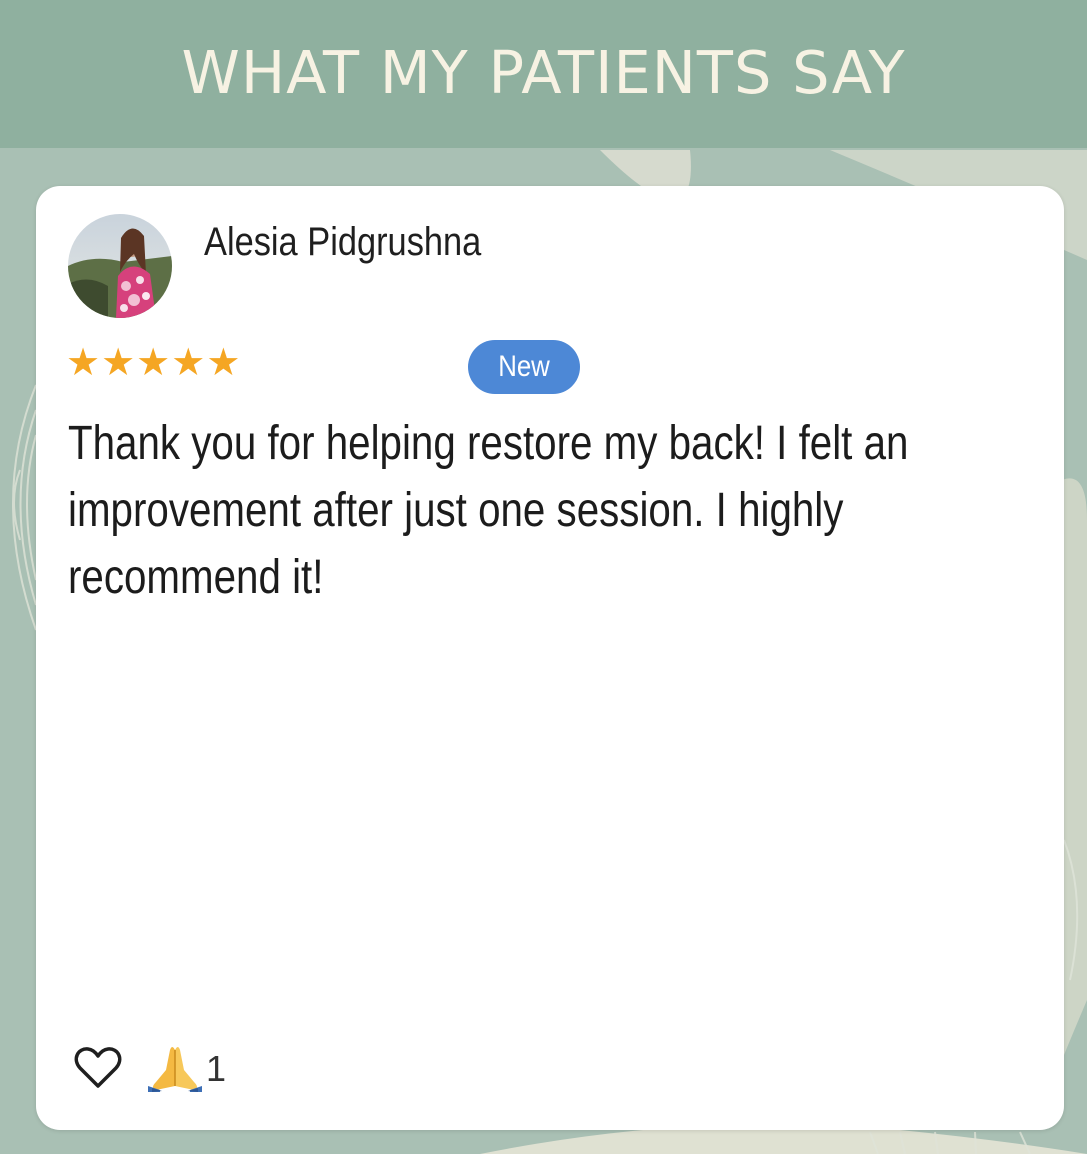 The height and width of the screenshot is (1154, 1087). I want to click on heart-outline-icon, so click(98, 1067).